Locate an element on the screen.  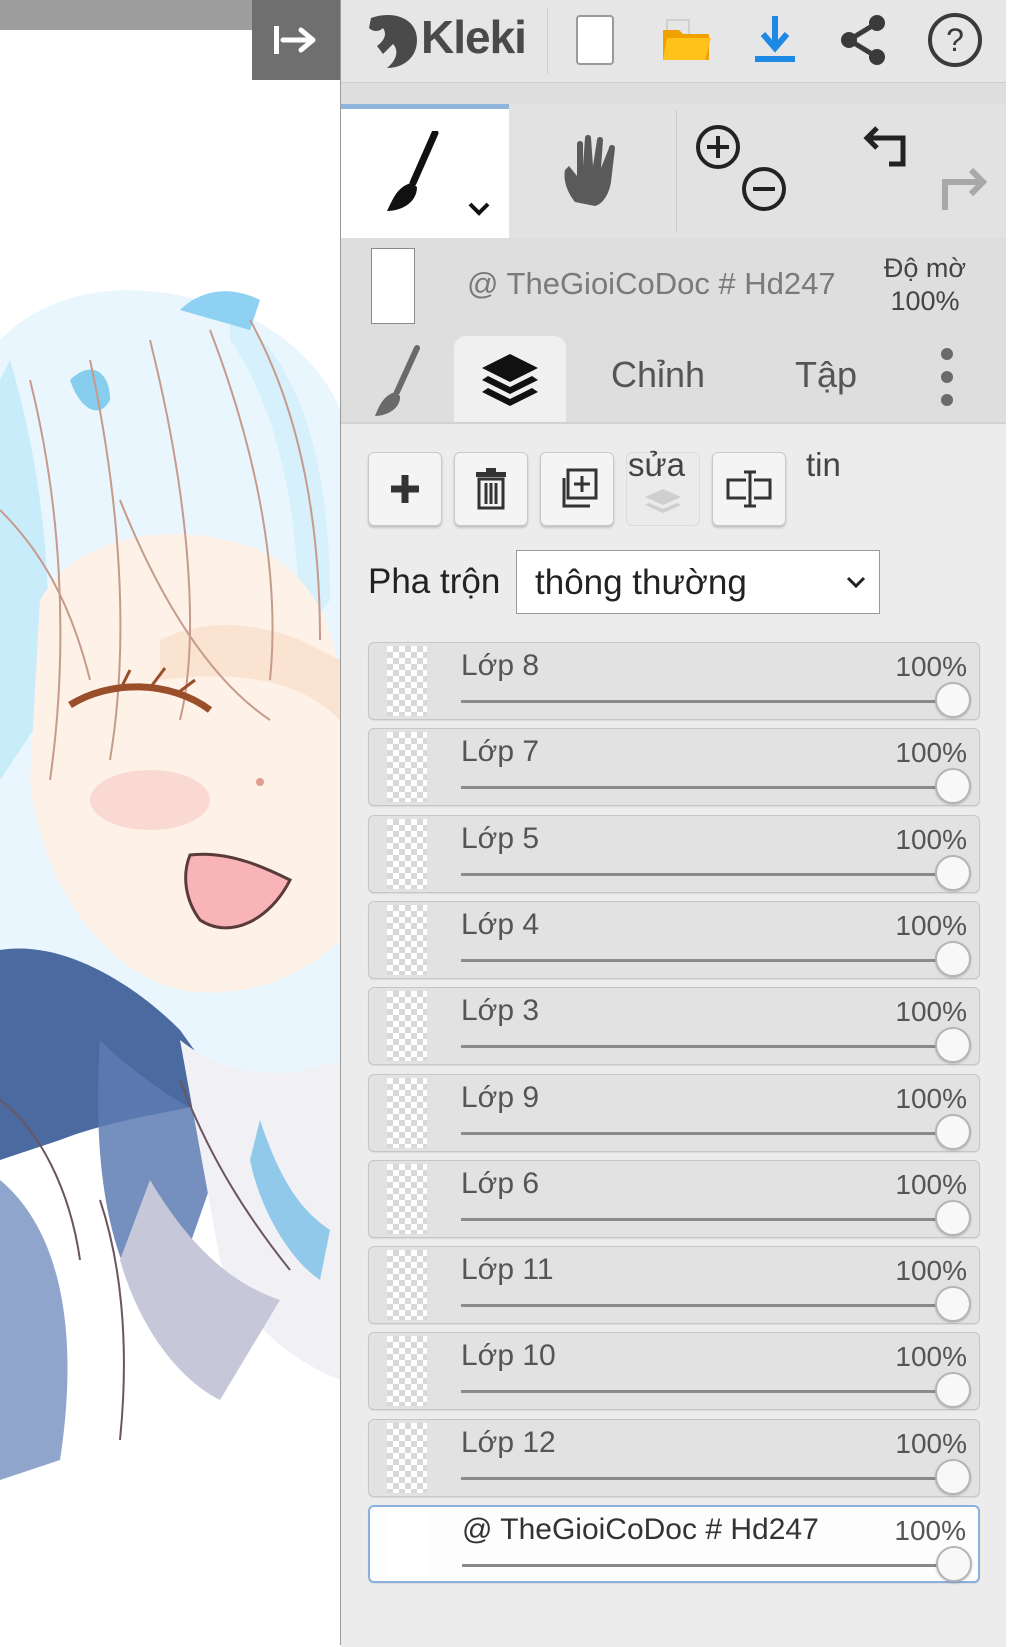
brush-icon is located at coordinates (413, 171).